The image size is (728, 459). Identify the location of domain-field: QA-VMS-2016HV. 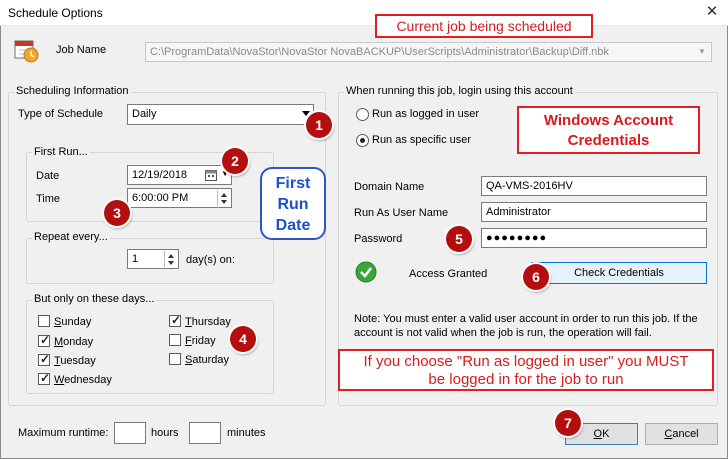
(594, 186).